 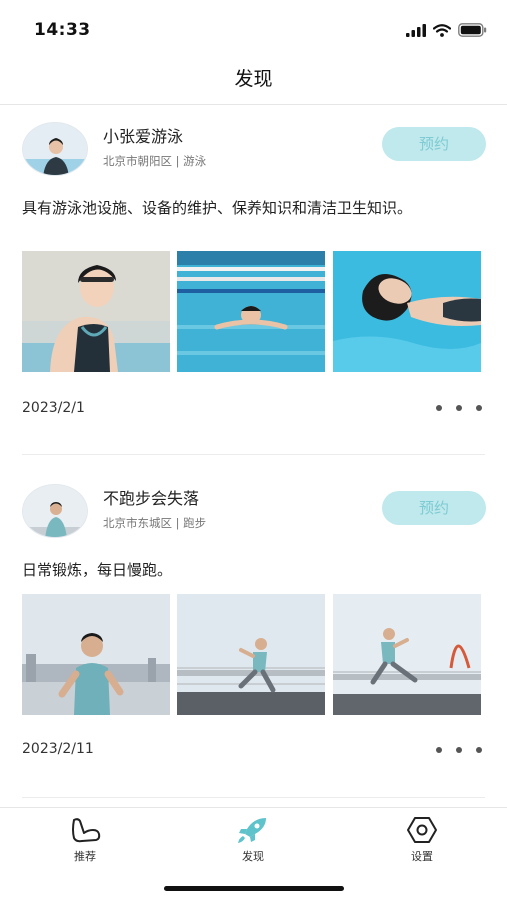 What do you see at coordinates (58, 749) in the screenshot?
I see `post-date: 2023/2/11` at bounding box center [58, 749].